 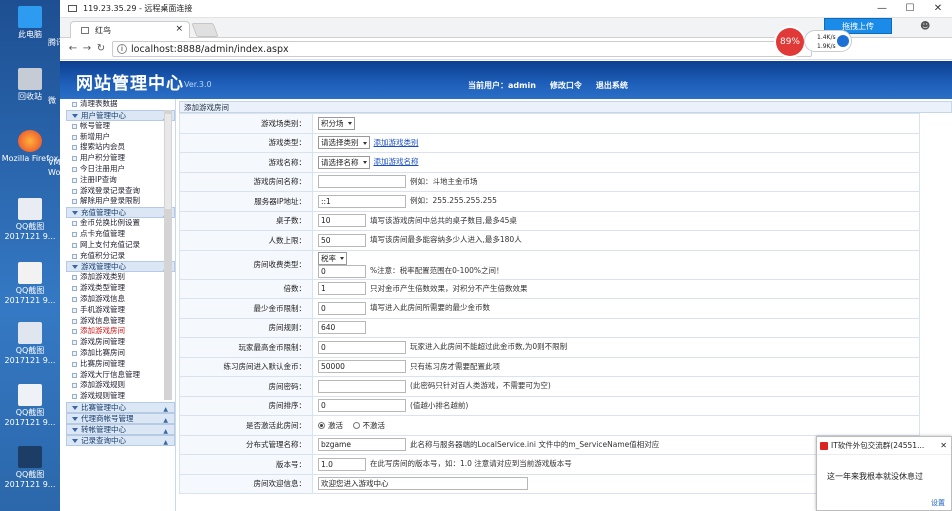 I want to click on form-link: 添加游戏名称, so click(x=396, y=161).